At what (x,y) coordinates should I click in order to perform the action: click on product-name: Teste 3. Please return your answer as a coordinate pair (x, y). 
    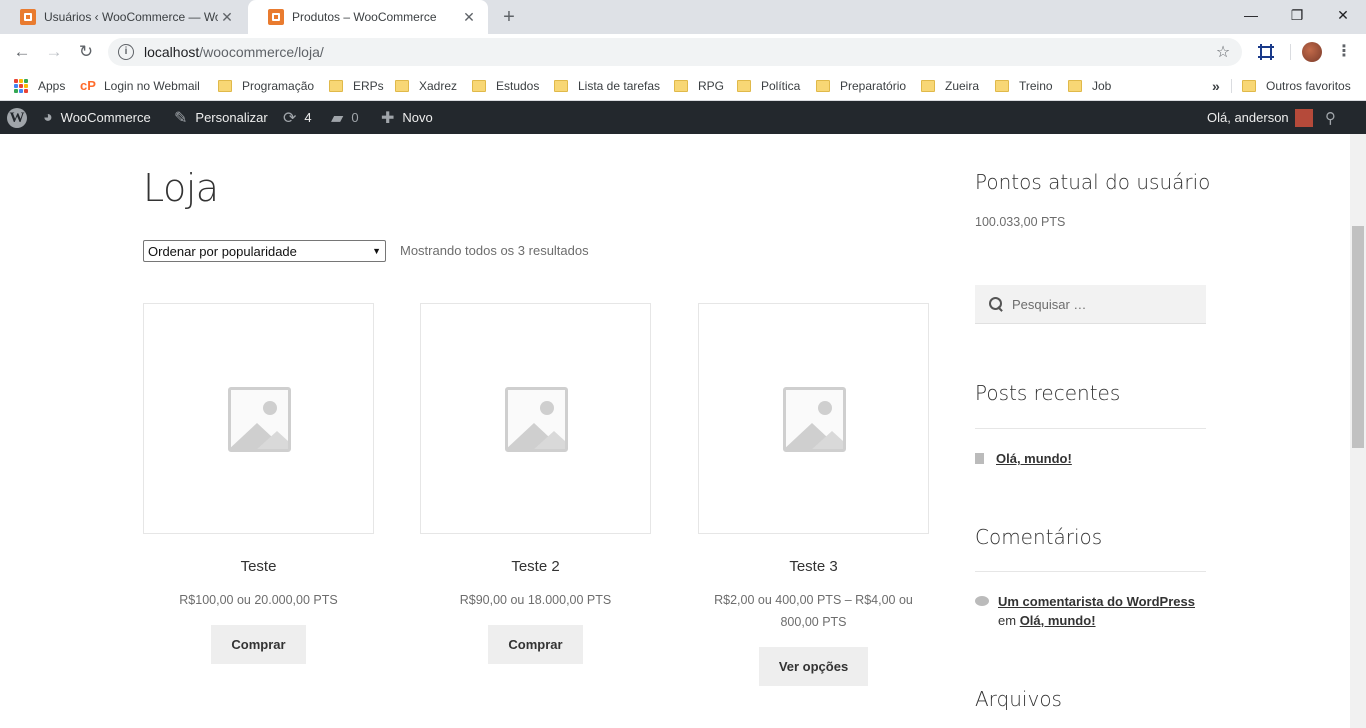
    Looking at the image, I should click on (813, 566).